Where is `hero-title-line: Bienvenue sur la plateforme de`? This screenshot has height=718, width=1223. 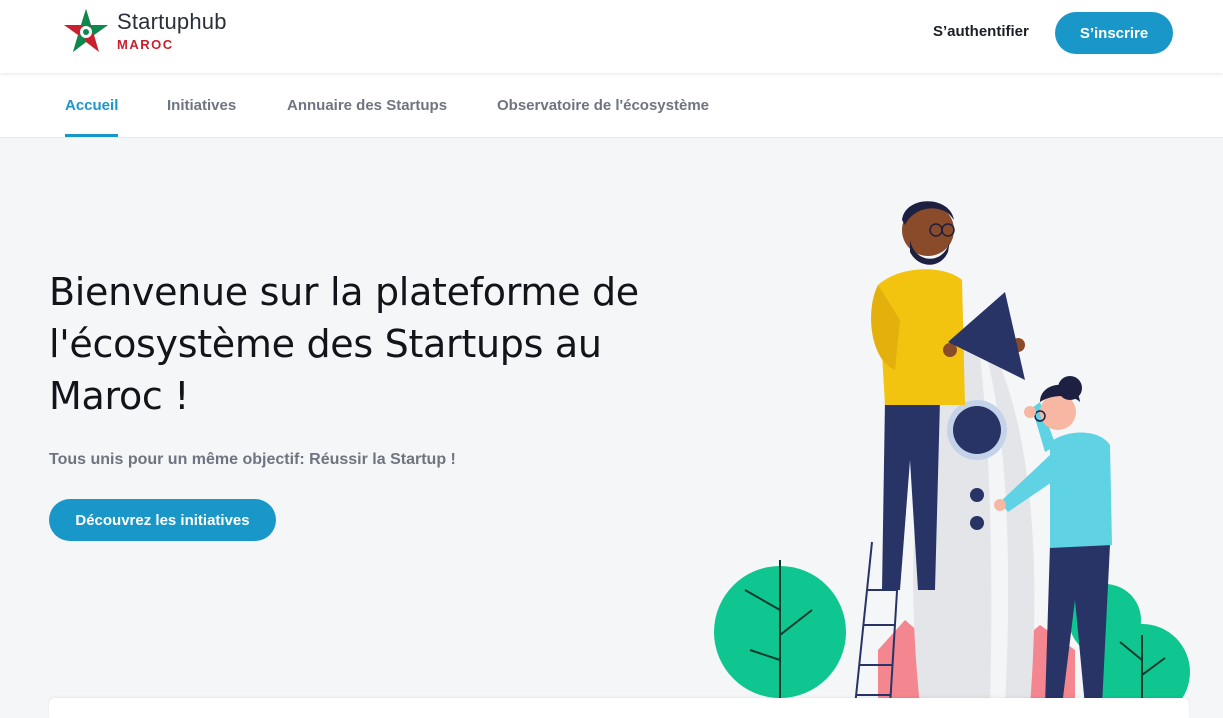 hero-title-line: Bienvenue sur la plateforme de is located at coordinates (344, 292).